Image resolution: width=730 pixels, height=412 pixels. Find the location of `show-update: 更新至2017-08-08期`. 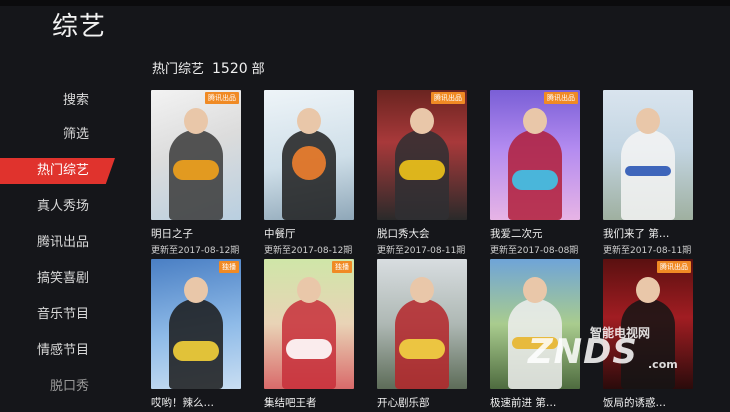

show-update: 更新至2017-08-08期 is located at coordinates (534, 251).